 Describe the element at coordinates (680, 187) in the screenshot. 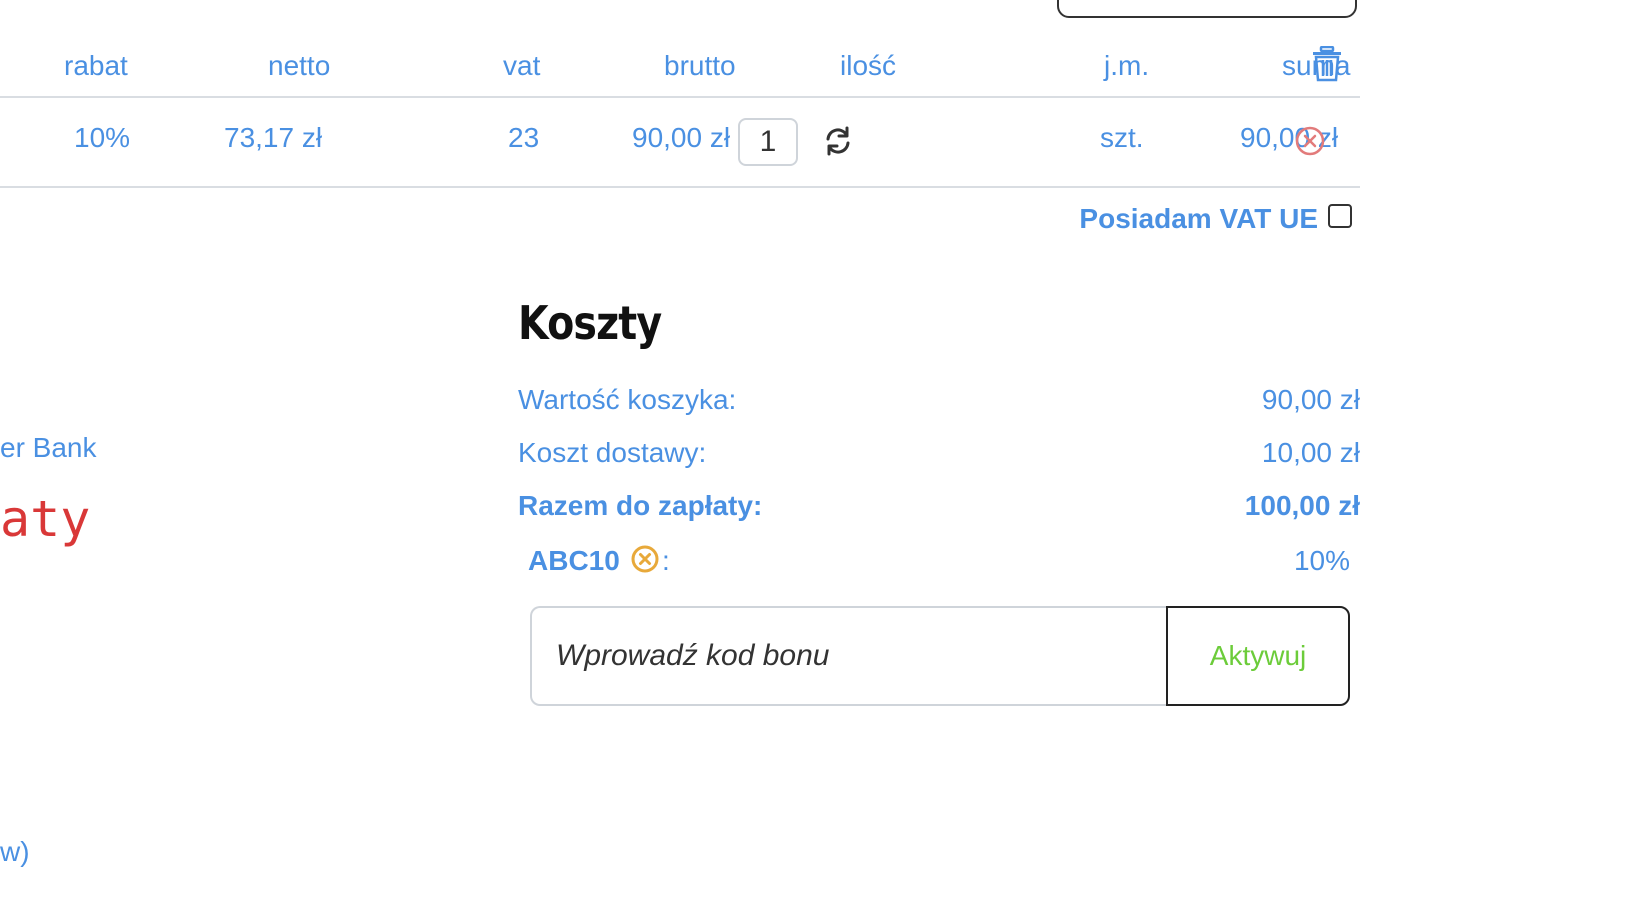

I see `table-row-divider` at that location.